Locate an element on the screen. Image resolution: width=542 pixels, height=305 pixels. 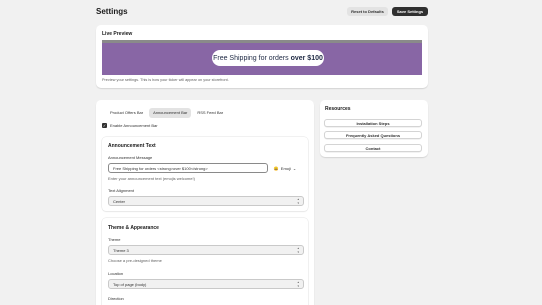
preview-message-pill: Free Shipping for orders over $100 is located at coordinates (268, 58).